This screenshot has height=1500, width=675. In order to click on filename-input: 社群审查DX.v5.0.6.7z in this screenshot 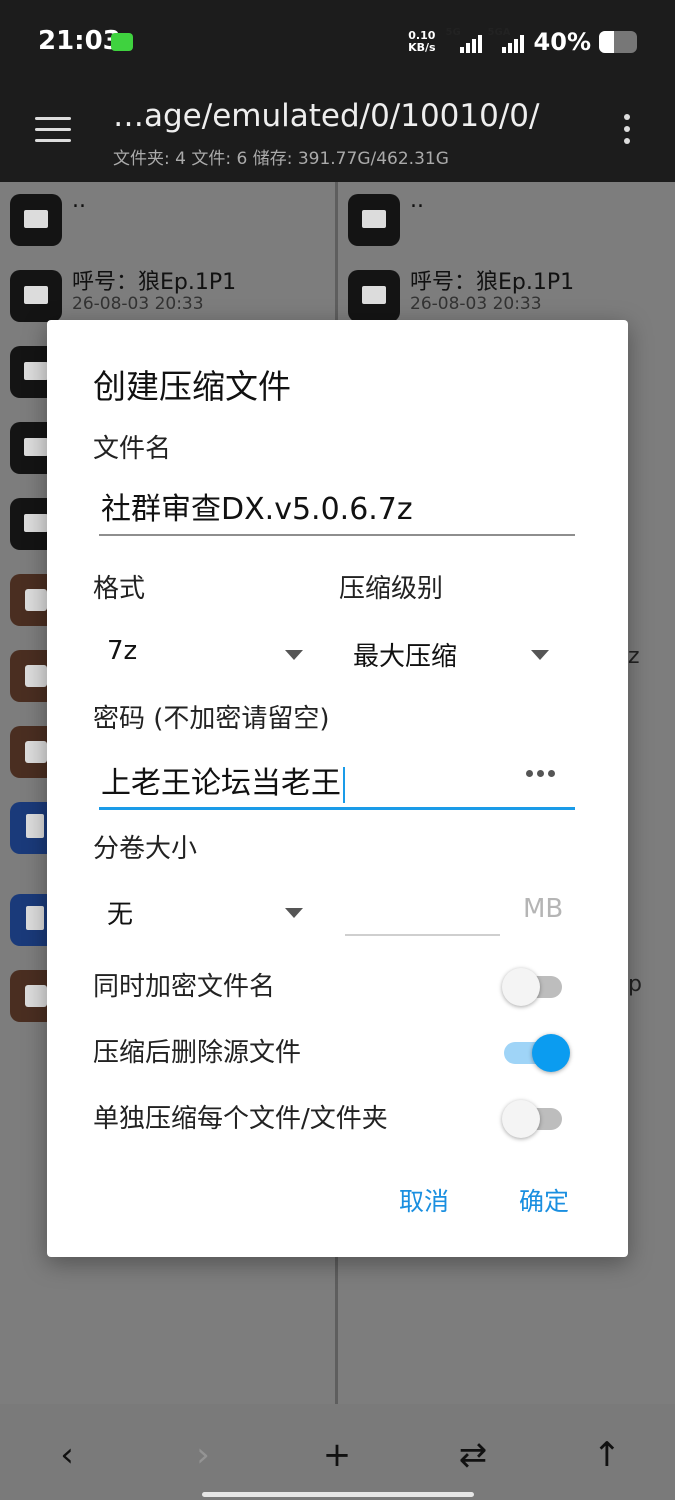, I will do `click(337, 507)`.